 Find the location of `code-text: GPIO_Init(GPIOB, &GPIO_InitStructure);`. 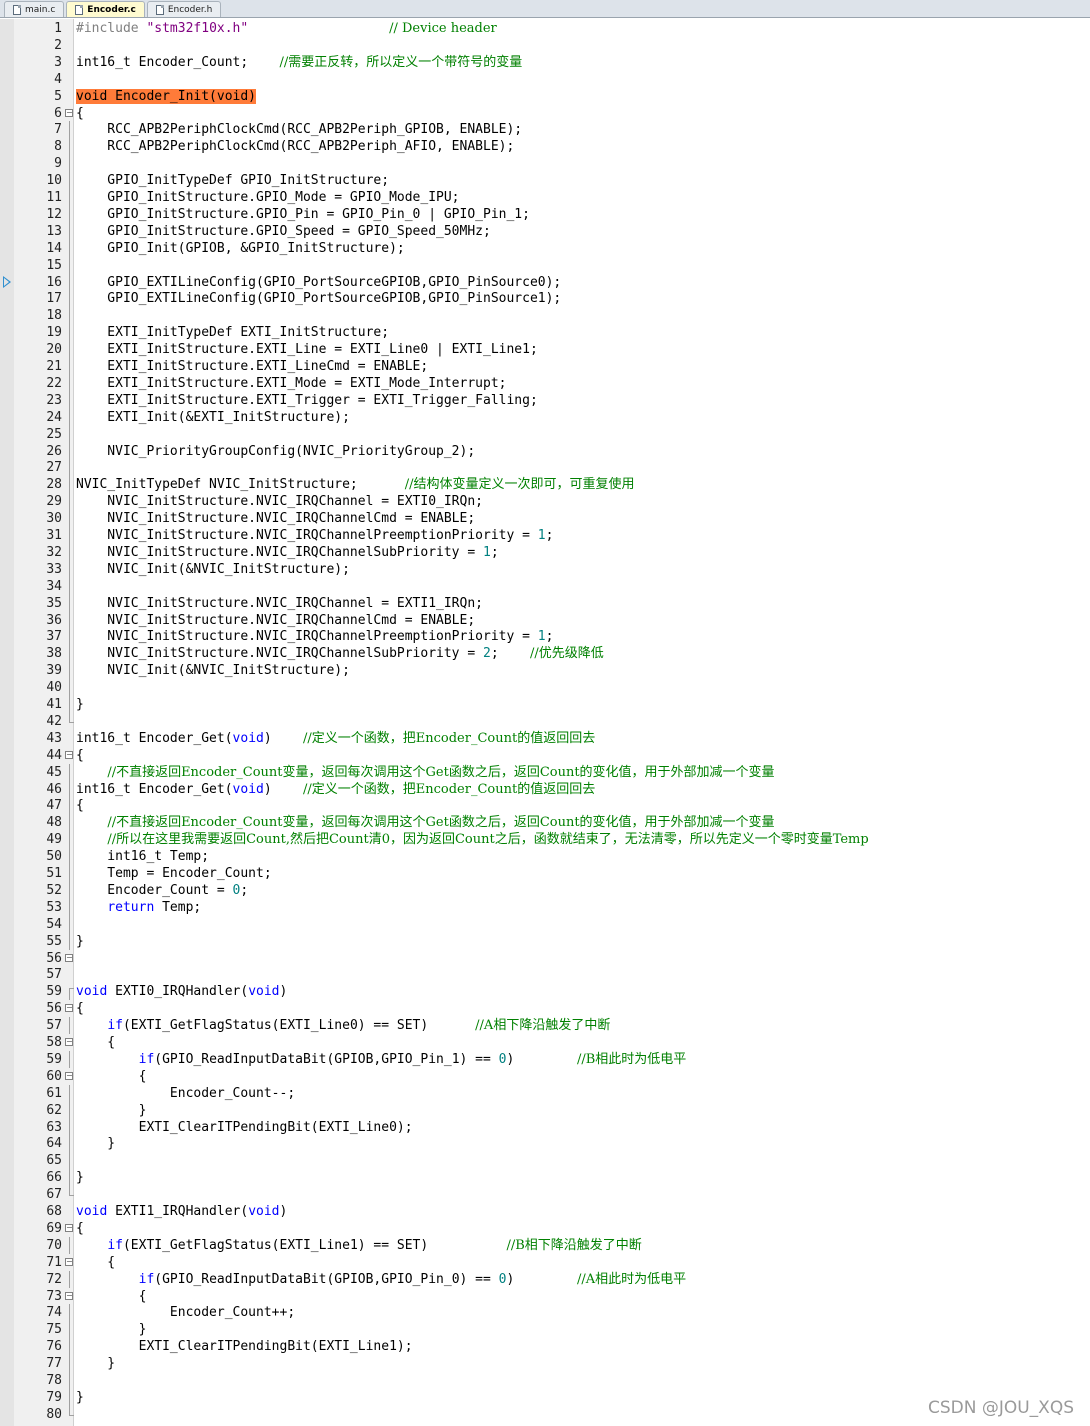

code-text: GPIO_Init(GPIOB, &GPIO_InitStructure); is located at coordinates (240, 248).